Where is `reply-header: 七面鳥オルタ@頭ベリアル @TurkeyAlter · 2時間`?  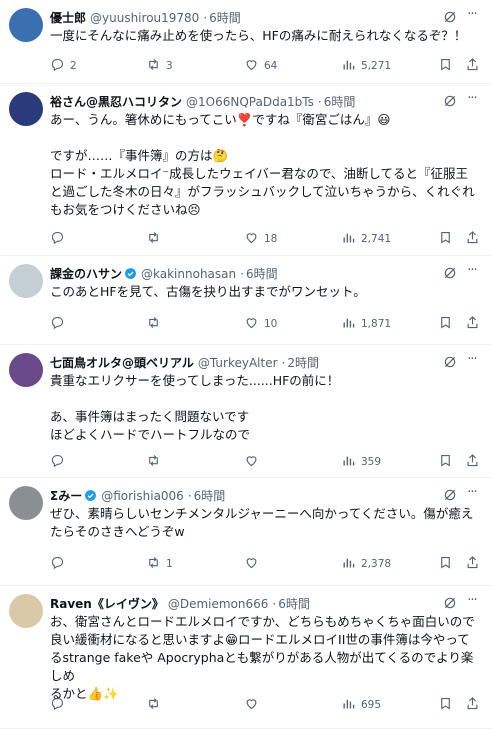 reply-header: 七面鳥オルタ@頭ベリアル @TurkeyAlter · 2時間 is located at coordinates (251, 363).